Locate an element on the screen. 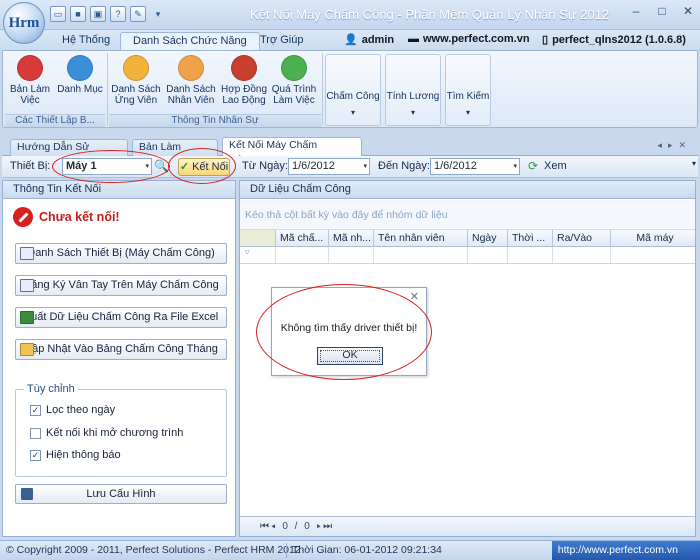 Image resolution: width=700 pixels, height=560 pixels. device-select: Máy 1 ▾ is located at coordinates (107, 166).